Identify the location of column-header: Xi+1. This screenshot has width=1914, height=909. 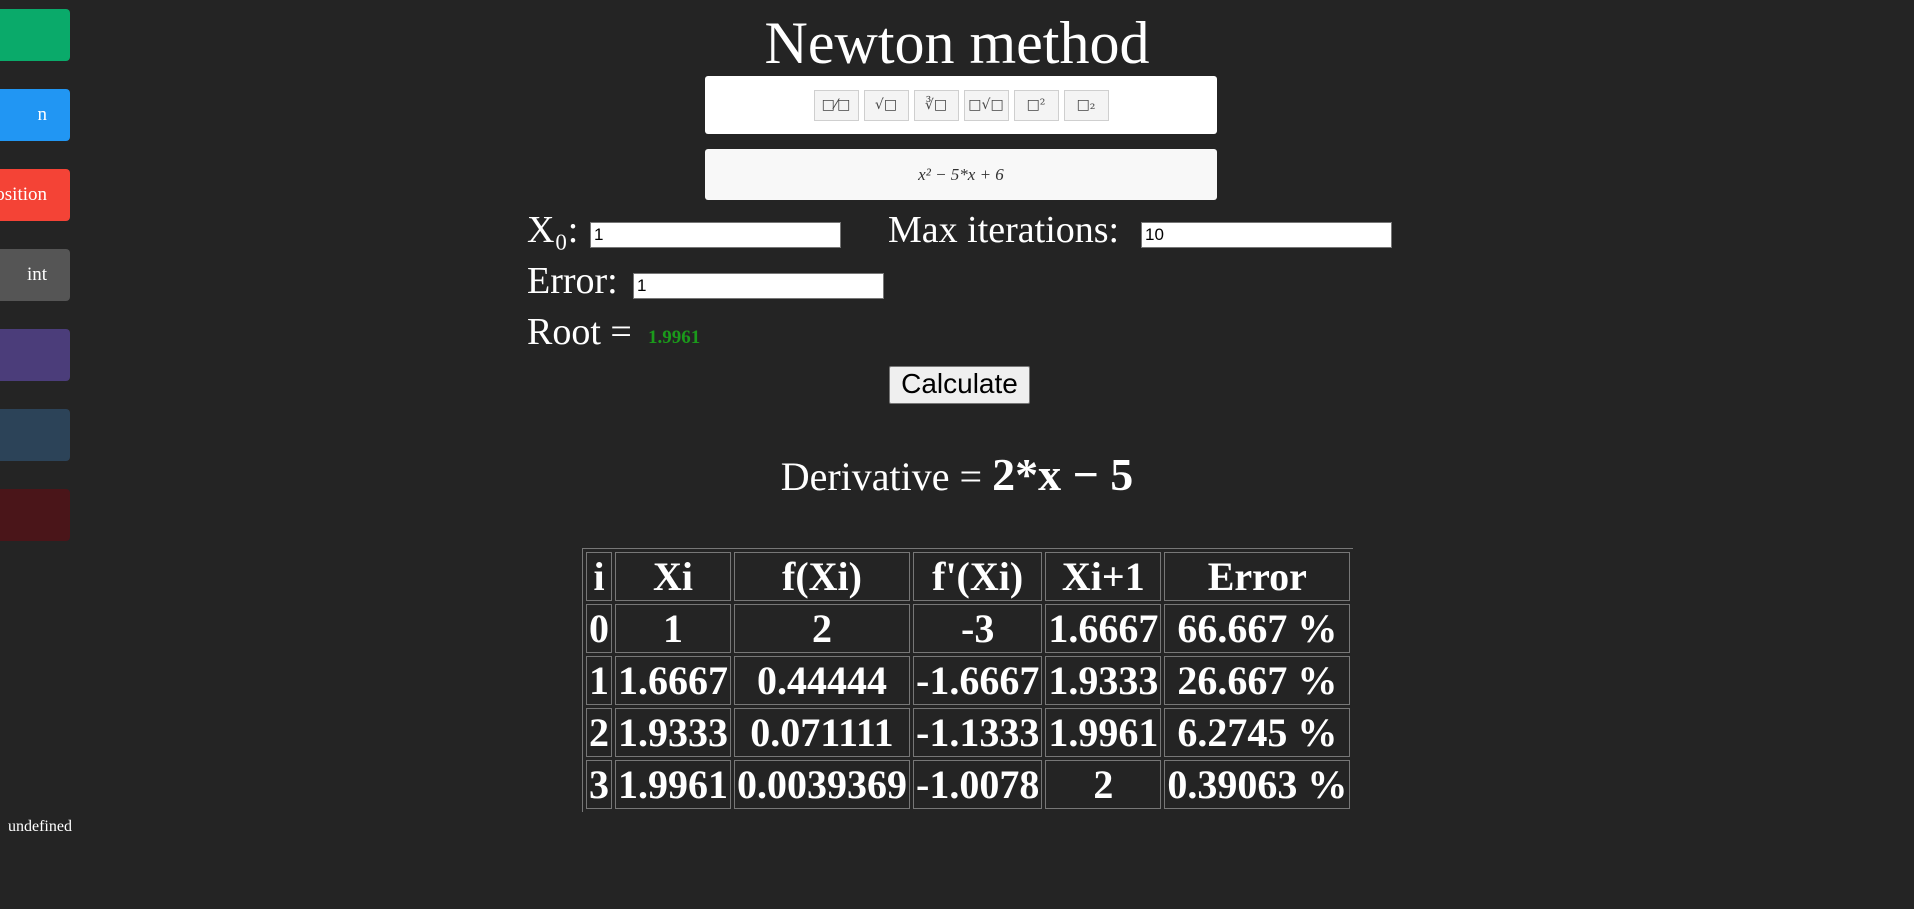
(1103, 576).